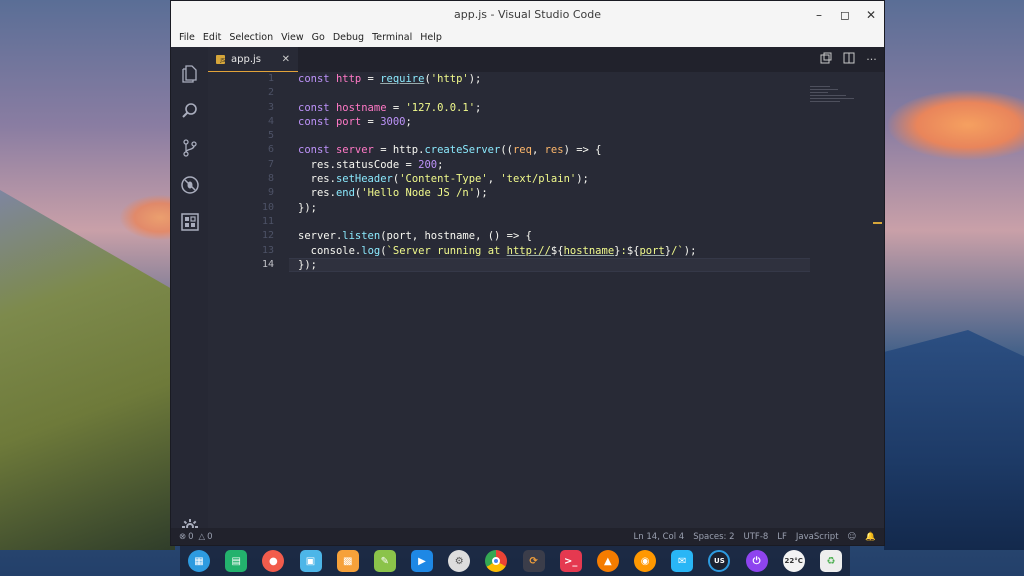 The image size is (1024, 576). I want to click on code-line: 10});, so click(546, 208).